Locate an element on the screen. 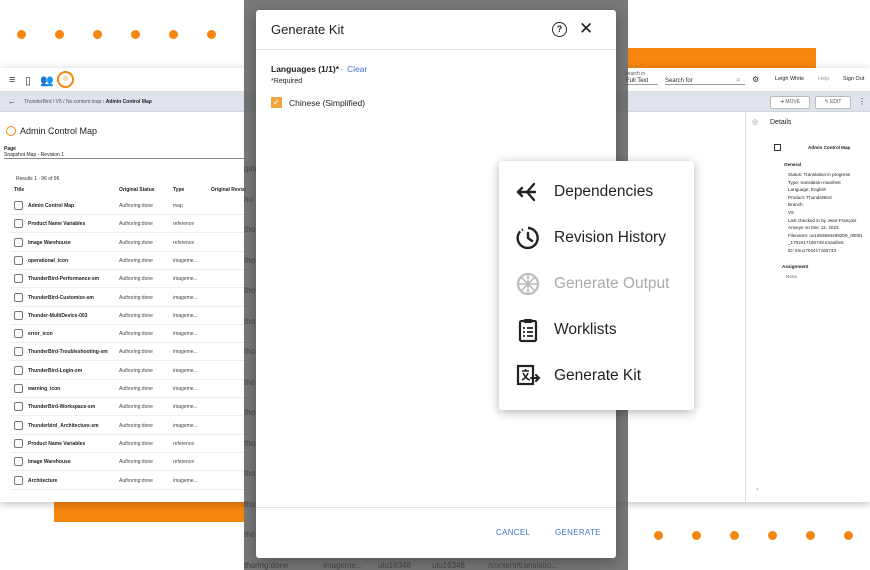  language-checkbox: ✓ is located at coordinates (276, 102).